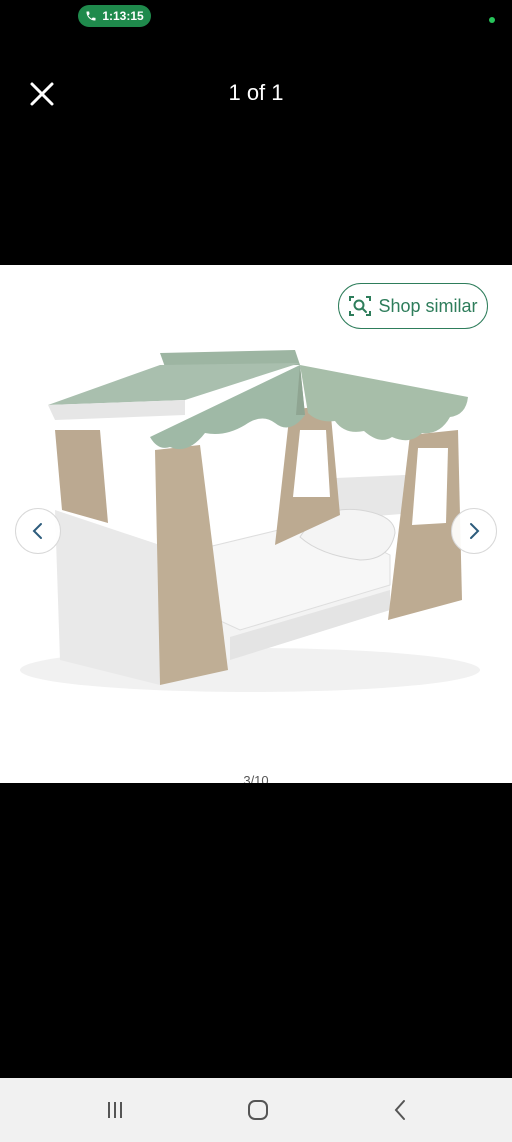  I want to click on shop-similar-button: Shop similar, so click(413, 306).